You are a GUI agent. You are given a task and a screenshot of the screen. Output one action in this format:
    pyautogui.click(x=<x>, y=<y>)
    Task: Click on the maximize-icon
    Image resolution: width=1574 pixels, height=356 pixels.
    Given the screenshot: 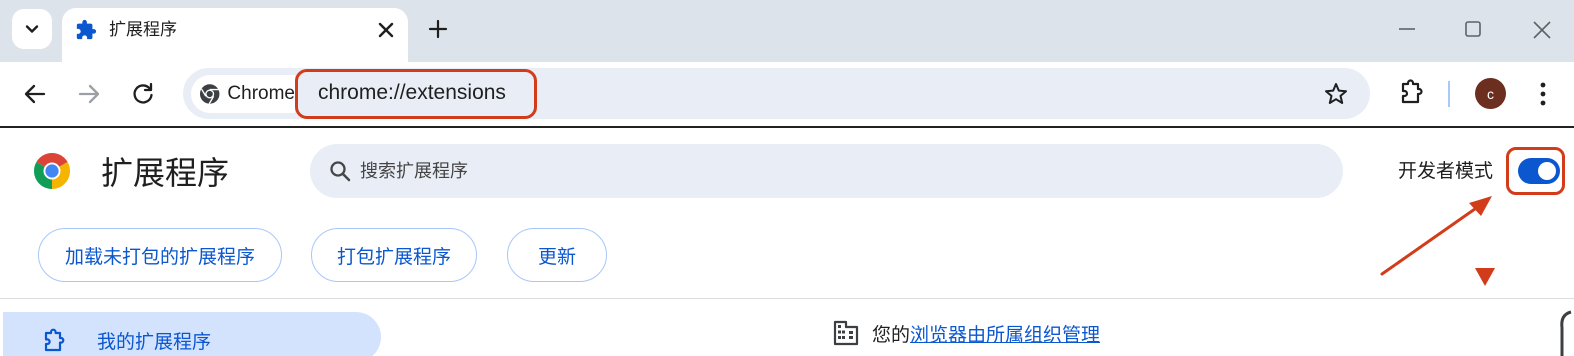 What is the action you would take?
    pyautogui.click(x=1473, y=29)
    